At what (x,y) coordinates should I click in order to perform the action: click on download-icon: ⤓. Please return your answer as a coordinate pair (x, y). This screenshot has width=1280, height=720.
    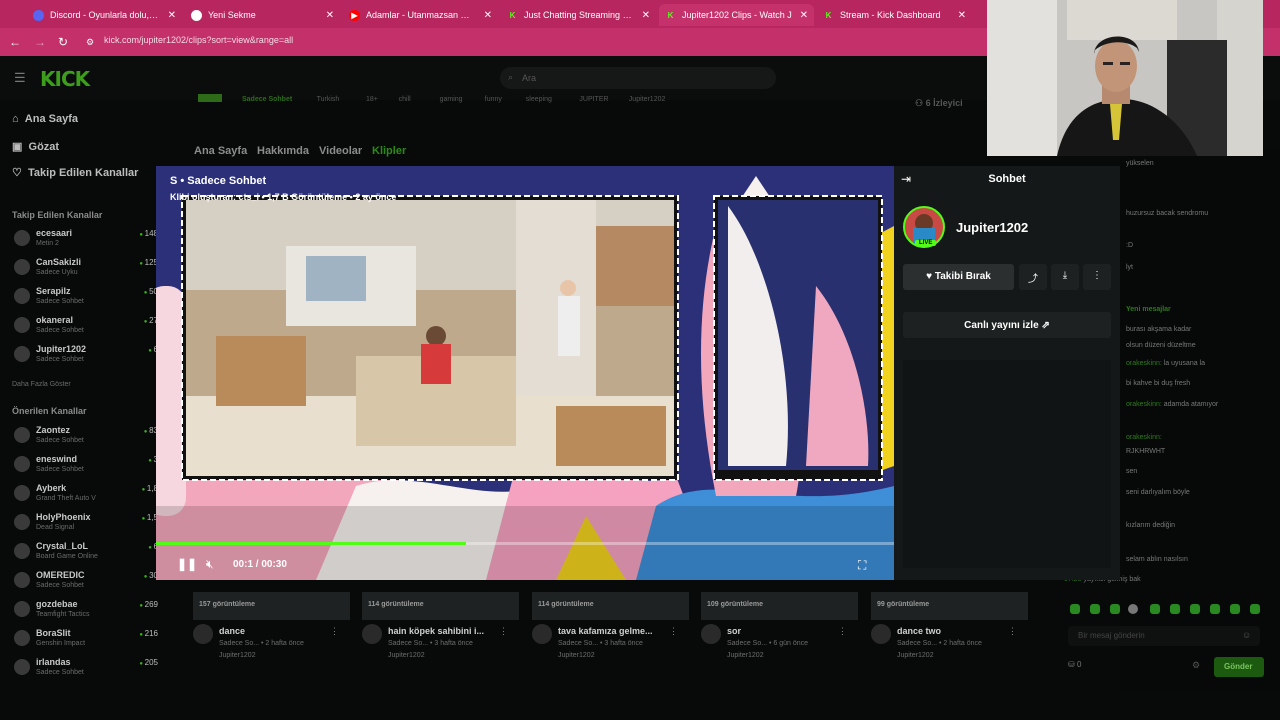
    Looking at the image, I should click on (1065, 277).